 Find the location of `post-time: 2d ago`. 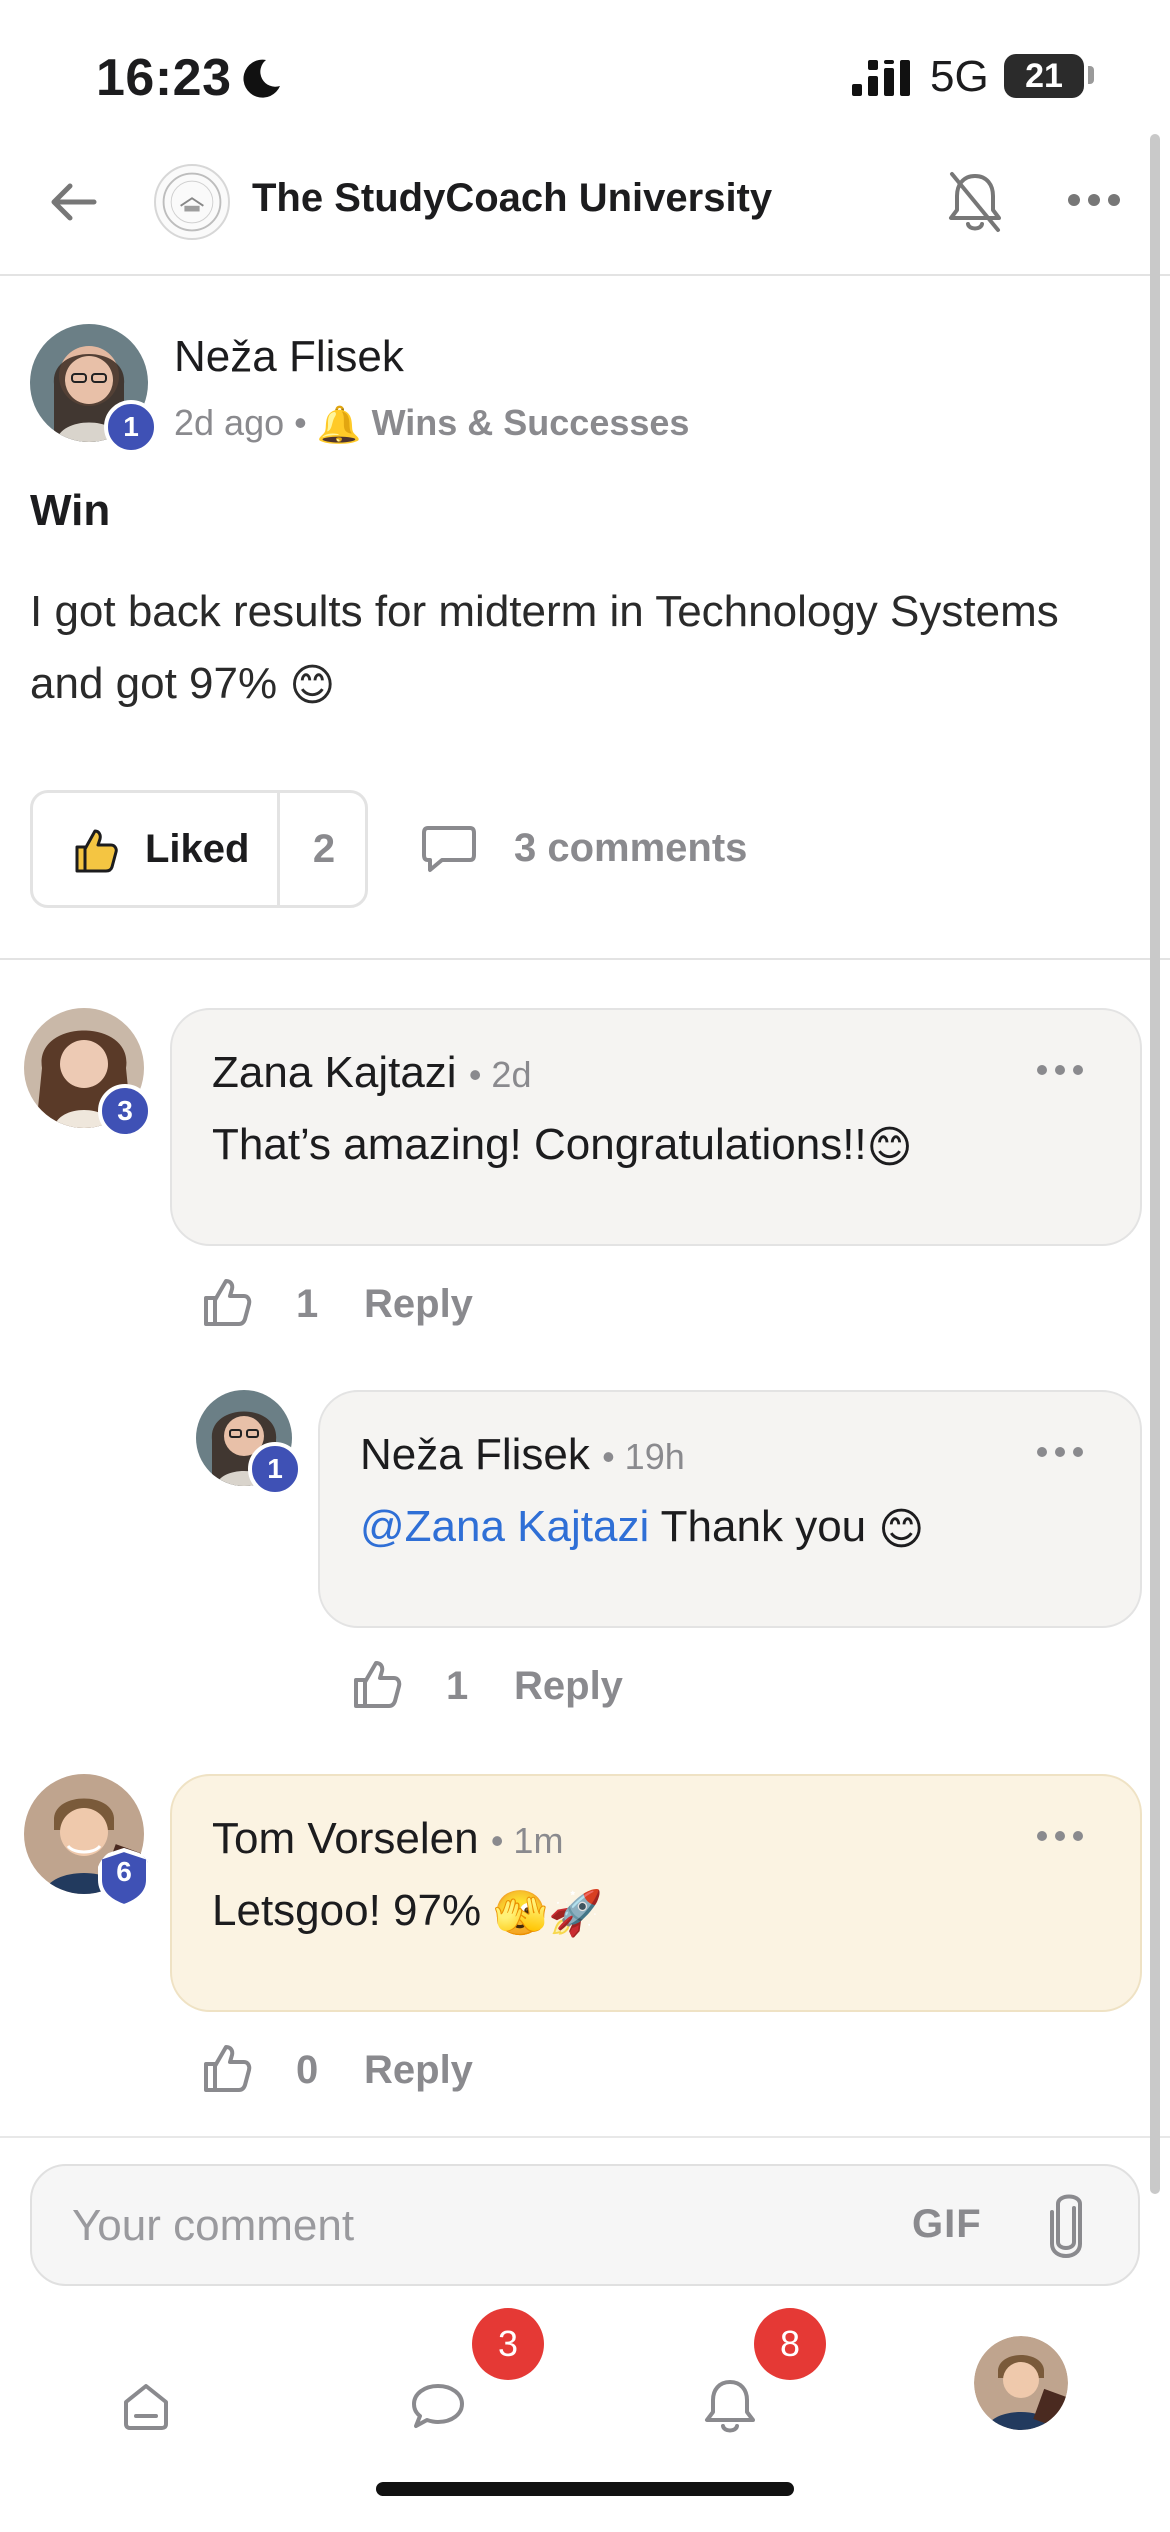

post-time: 2d ago is located at coordinates (229, 422).